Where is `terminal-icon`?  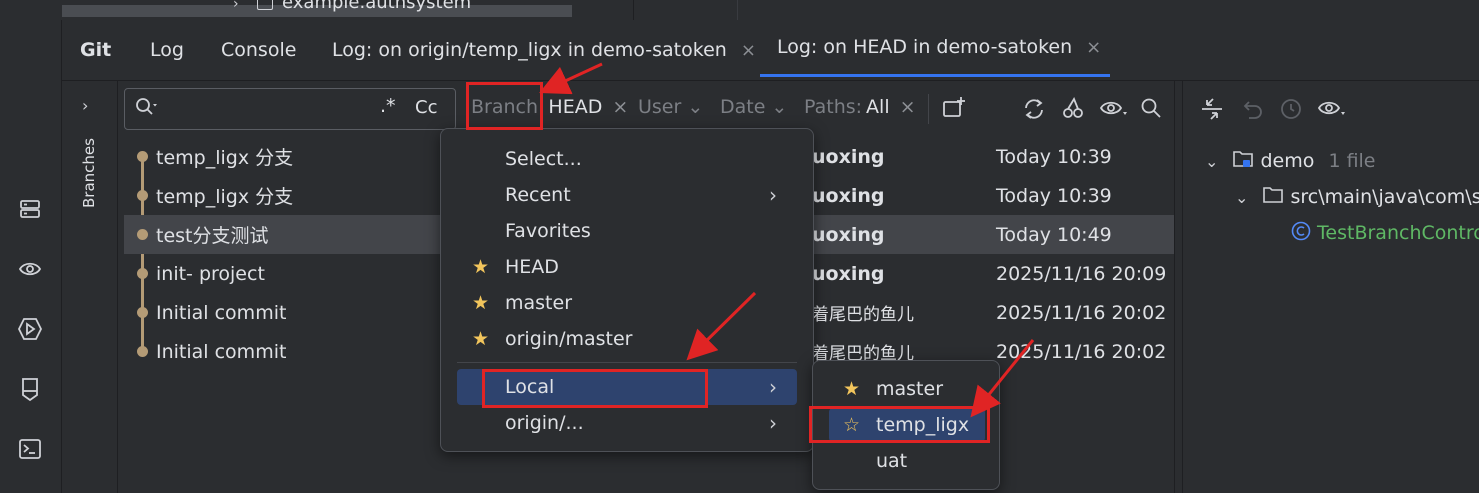 terminal-icon is located at coordinates (30, 449).